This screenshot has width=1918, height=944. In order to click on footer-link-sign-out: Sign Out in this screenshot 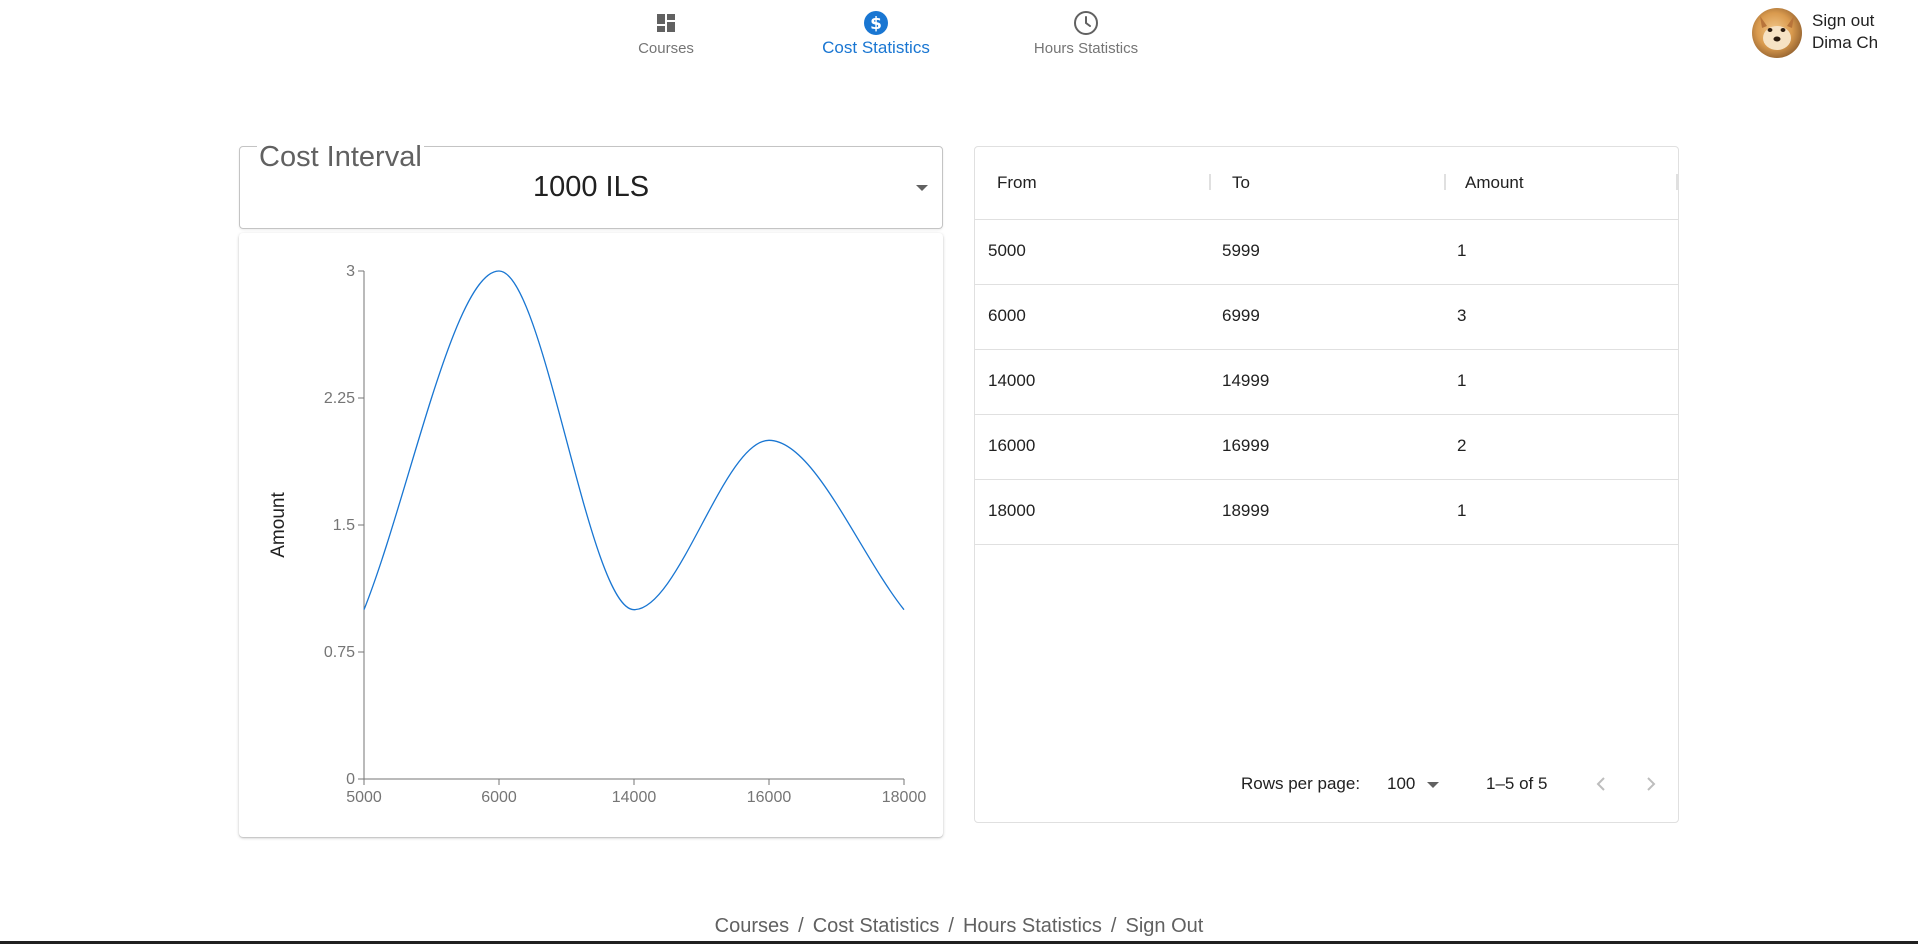, I will do `click(1164, 926)`.